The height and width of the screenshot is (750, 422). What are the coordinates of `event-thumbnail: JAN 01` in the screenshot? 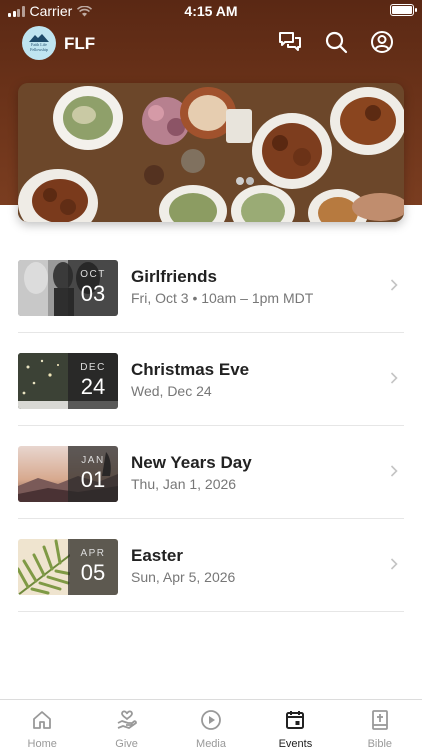 It's located at (68, 474).